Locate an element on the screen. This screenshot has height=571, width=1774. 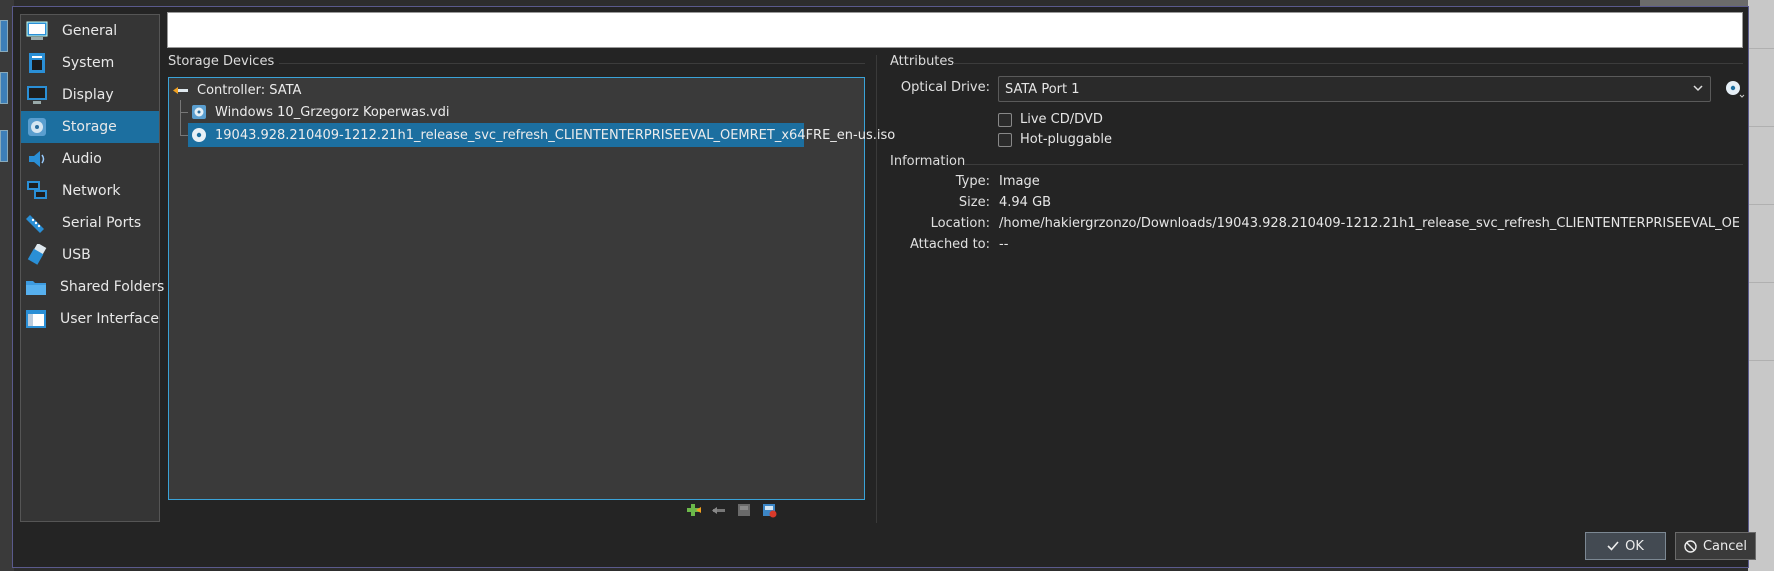
tree-item-hard-disk: Windows 10_Grzegorz Koperwas.vdi is located at coordinates (320, 112).